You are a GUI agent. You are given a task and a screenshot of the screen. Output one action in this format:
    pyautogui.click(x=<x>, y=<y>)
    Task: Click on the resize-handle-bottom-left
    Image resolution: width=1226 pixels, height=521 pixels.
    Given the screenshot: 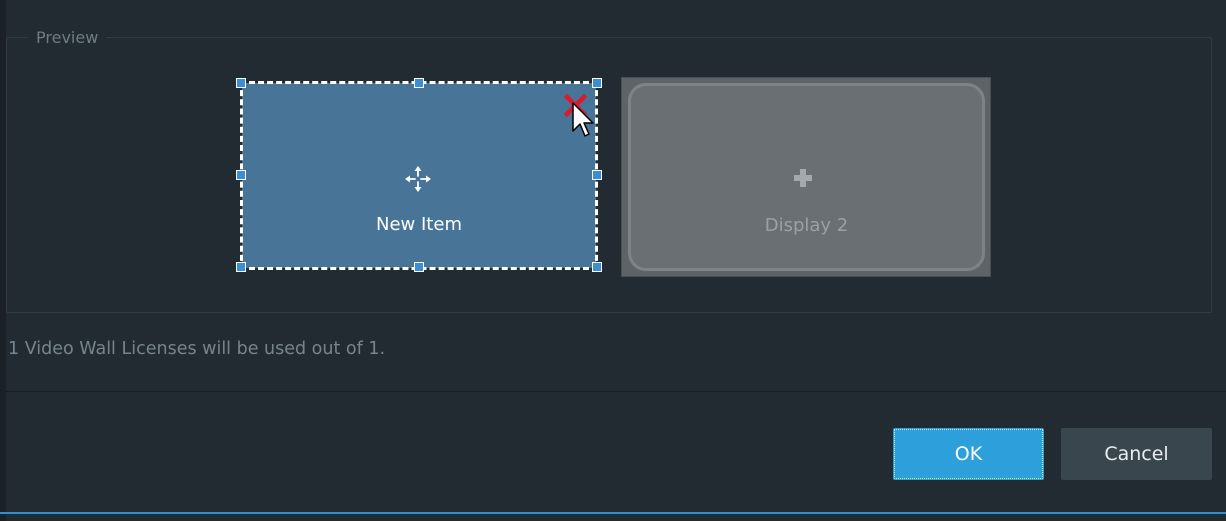 What is the action you would take?
    pyautogui.click(x=241, y=267)
    